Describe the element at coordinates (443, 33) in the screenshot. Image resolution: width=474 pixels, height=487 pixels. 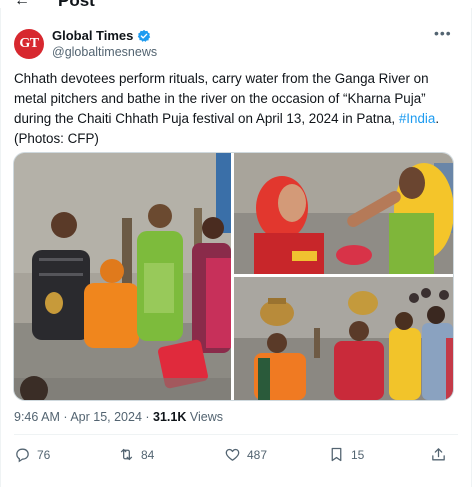
I see `more-options-icon: •••` at that location.